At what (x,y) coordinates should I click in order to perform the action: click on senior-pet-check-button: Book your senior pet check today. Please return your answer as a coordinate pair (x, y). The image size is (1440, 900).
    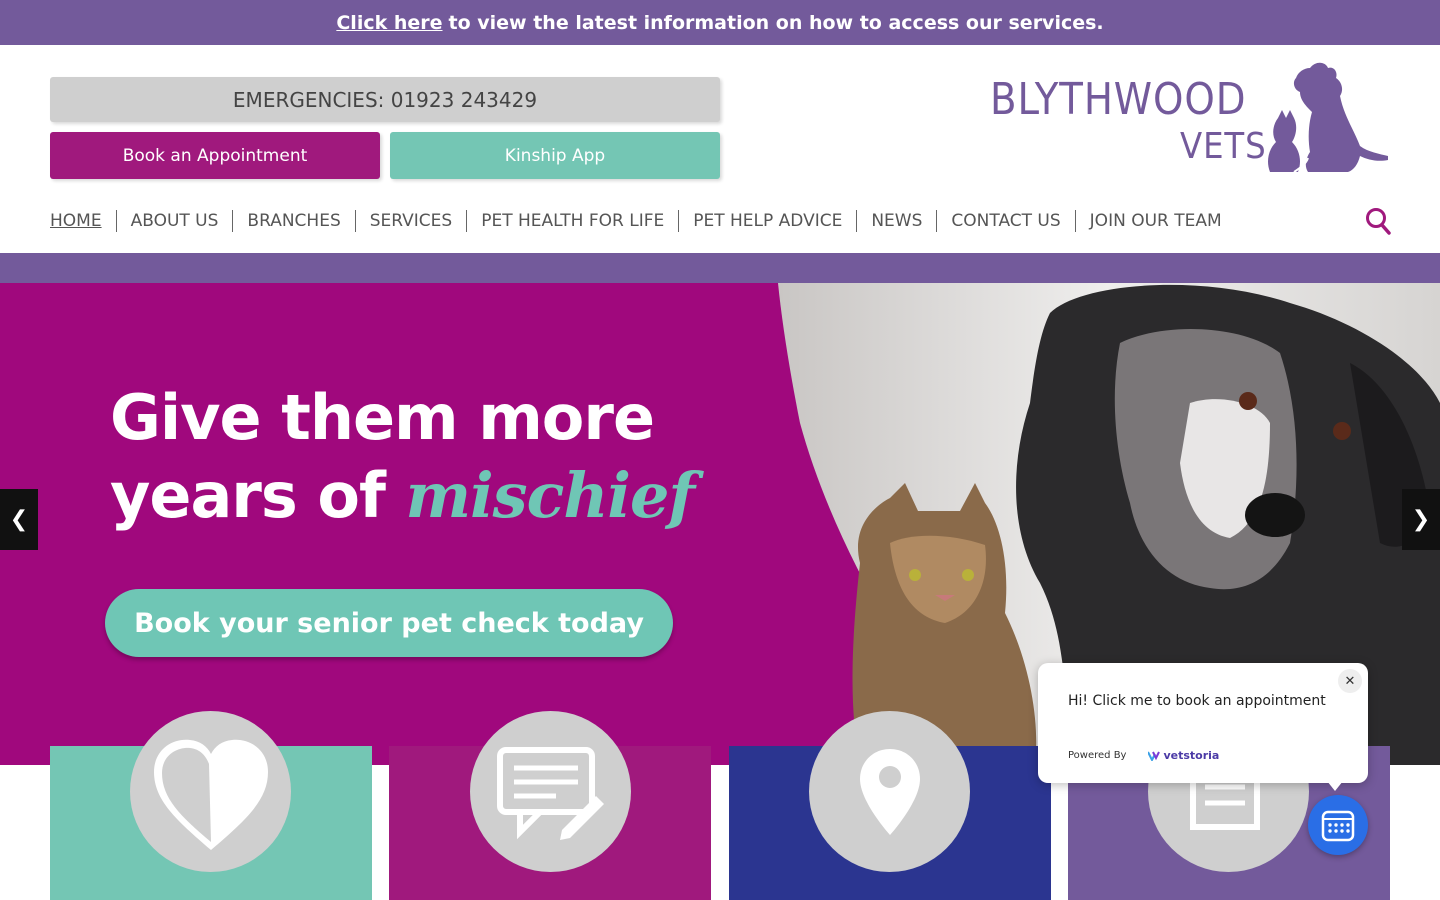
    Looking at the image, I should click on (389, 623).